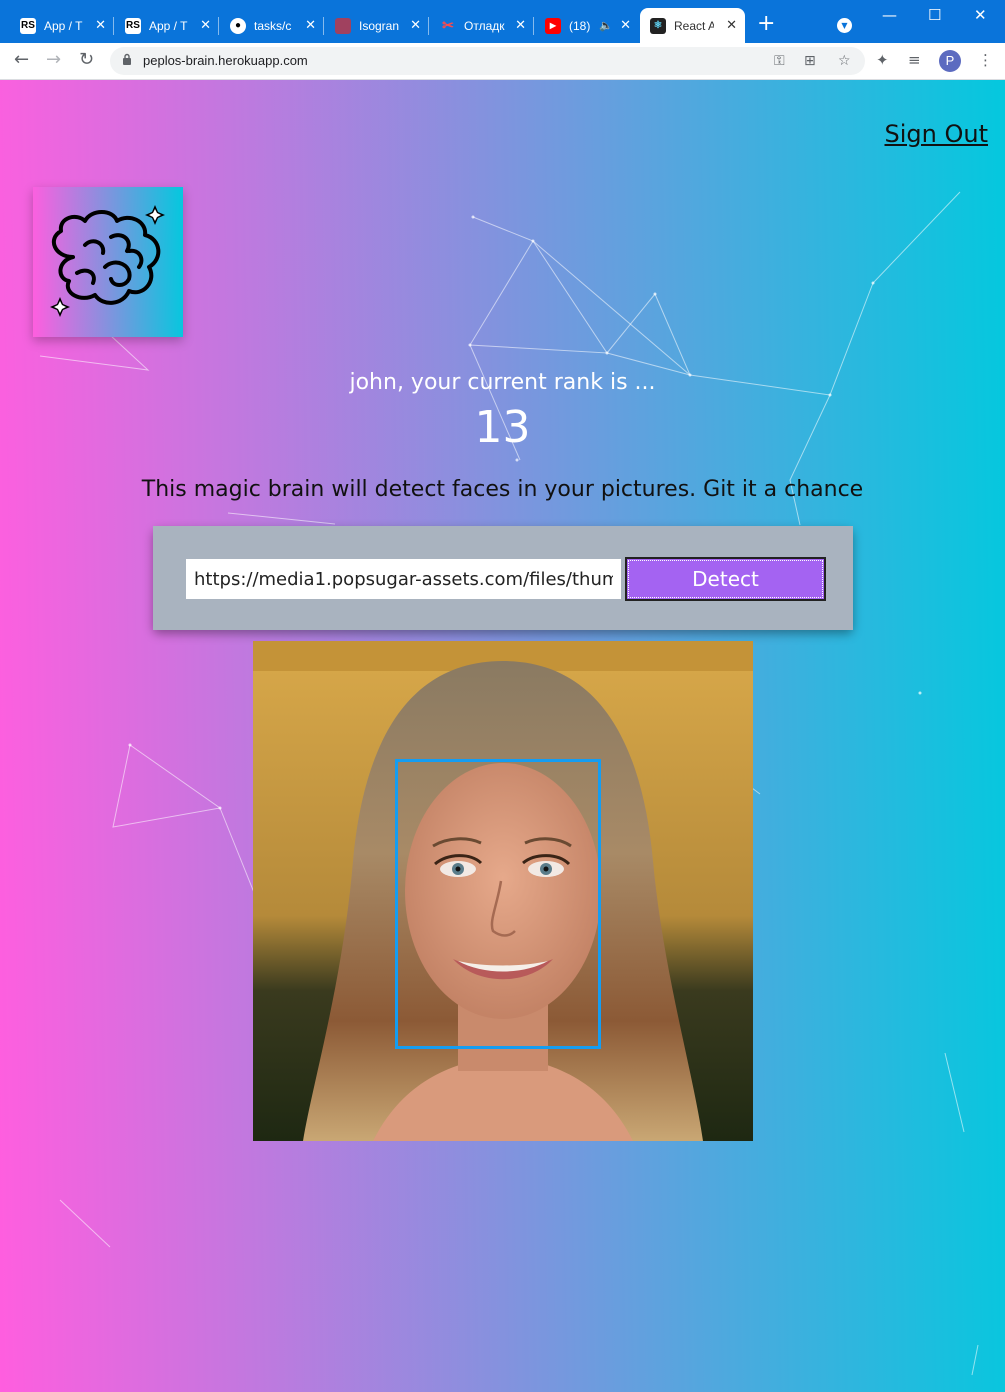  What do you see at coordinates (844, 25) in the screenshot?
I see `tab-search-icon: ▼` at bounding box center [844, 25].